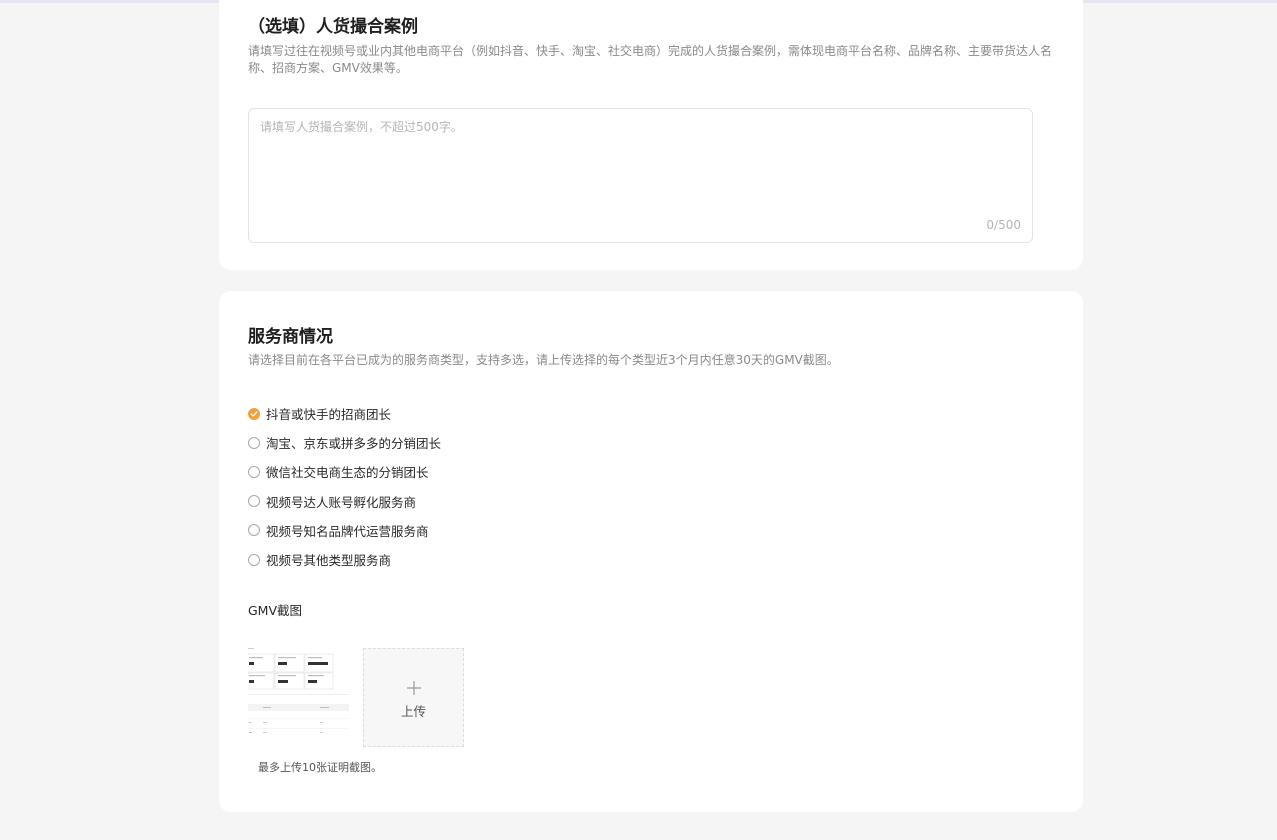 The width and height of the screenshot is (1277, 840). I want to click on upload-hint: 最多上传10张证明截图。, so click(320, 767).